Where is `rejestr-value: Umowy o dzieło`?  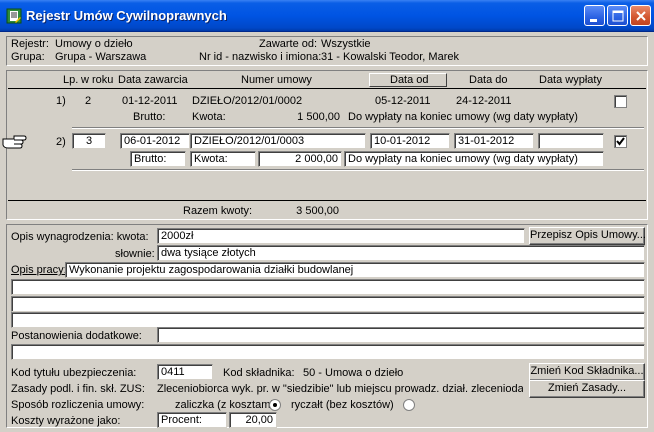
rejestr-value: Umowy o dzieło is located at coordinates (94, 44).